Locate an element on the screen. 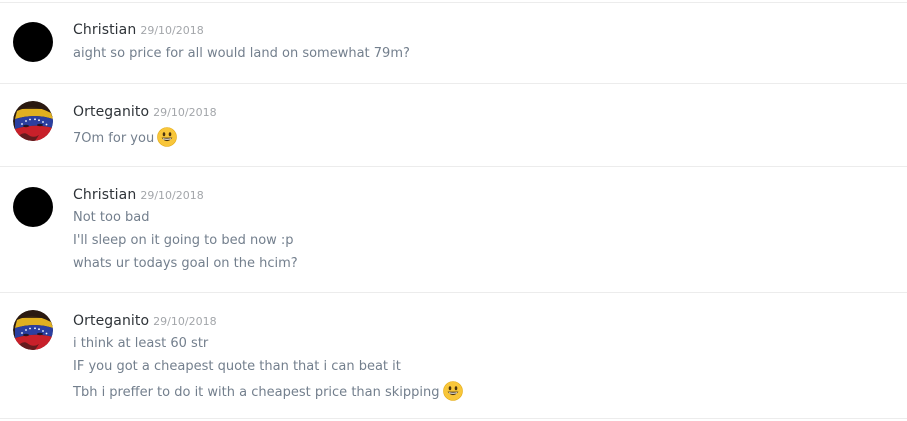 The width and height of the screenshot is (907, 421). message-line: 7Om for you is located at coordinates (125, 137).